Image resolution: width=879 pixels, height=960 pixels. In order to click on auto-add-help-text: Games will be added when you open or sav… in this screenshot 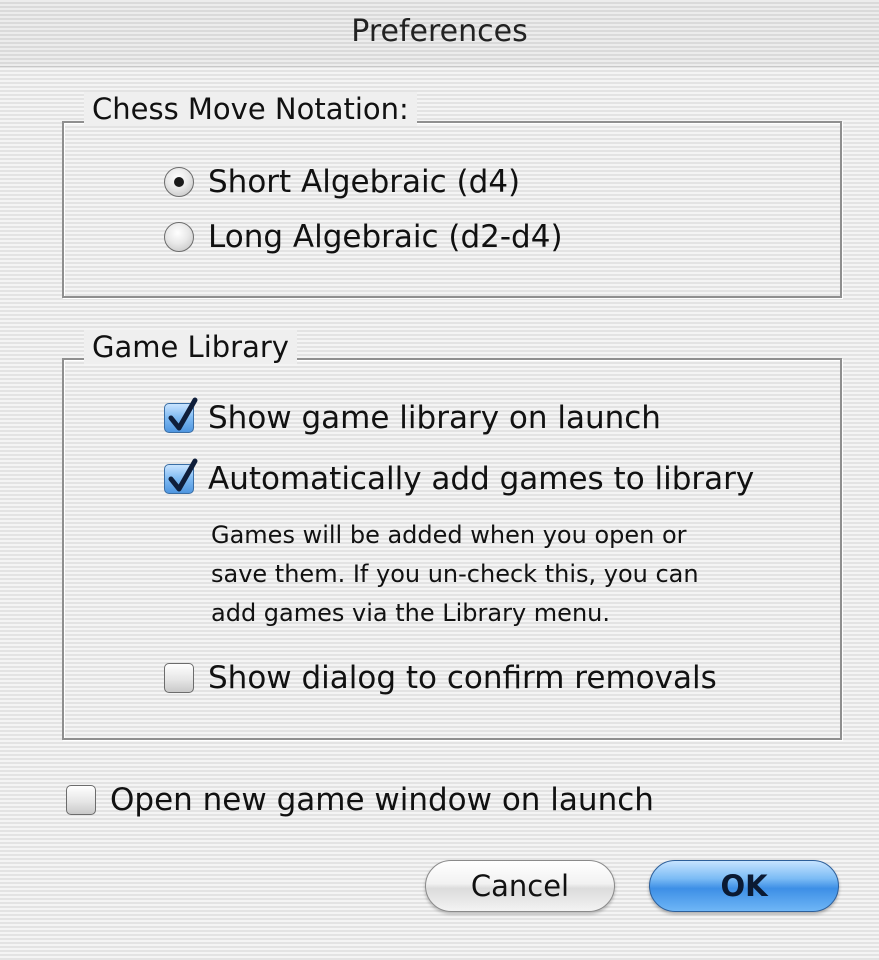, I will do `click(455, 574)`.